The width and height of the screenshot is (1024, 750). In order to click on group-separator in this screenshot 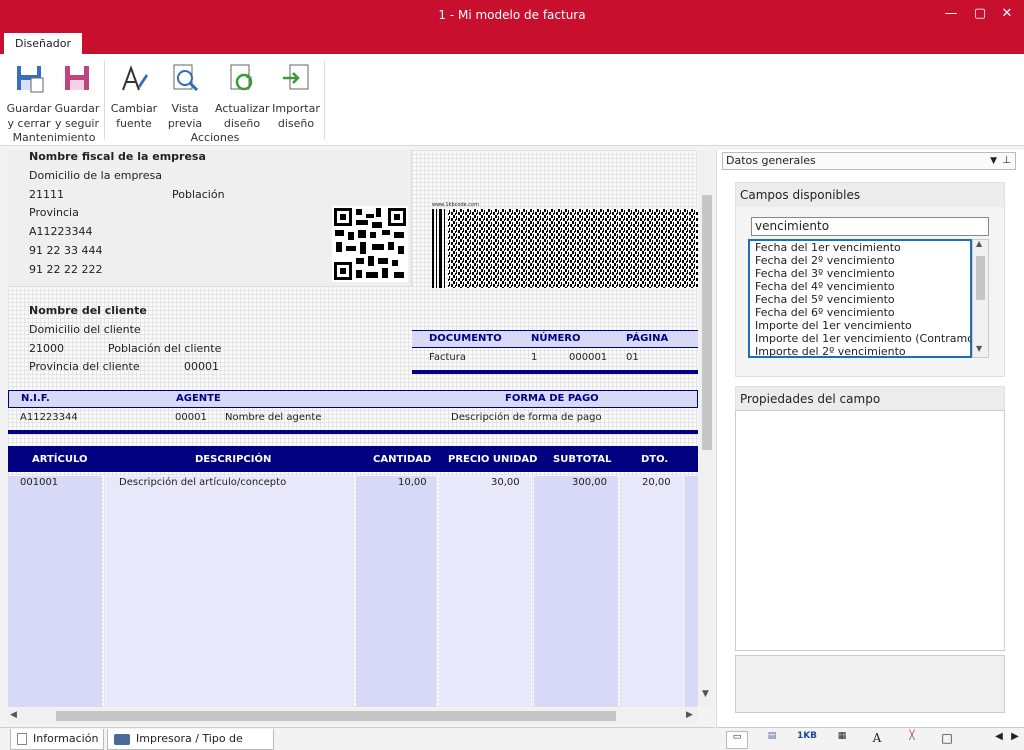, I will do `click(324, 100)`.